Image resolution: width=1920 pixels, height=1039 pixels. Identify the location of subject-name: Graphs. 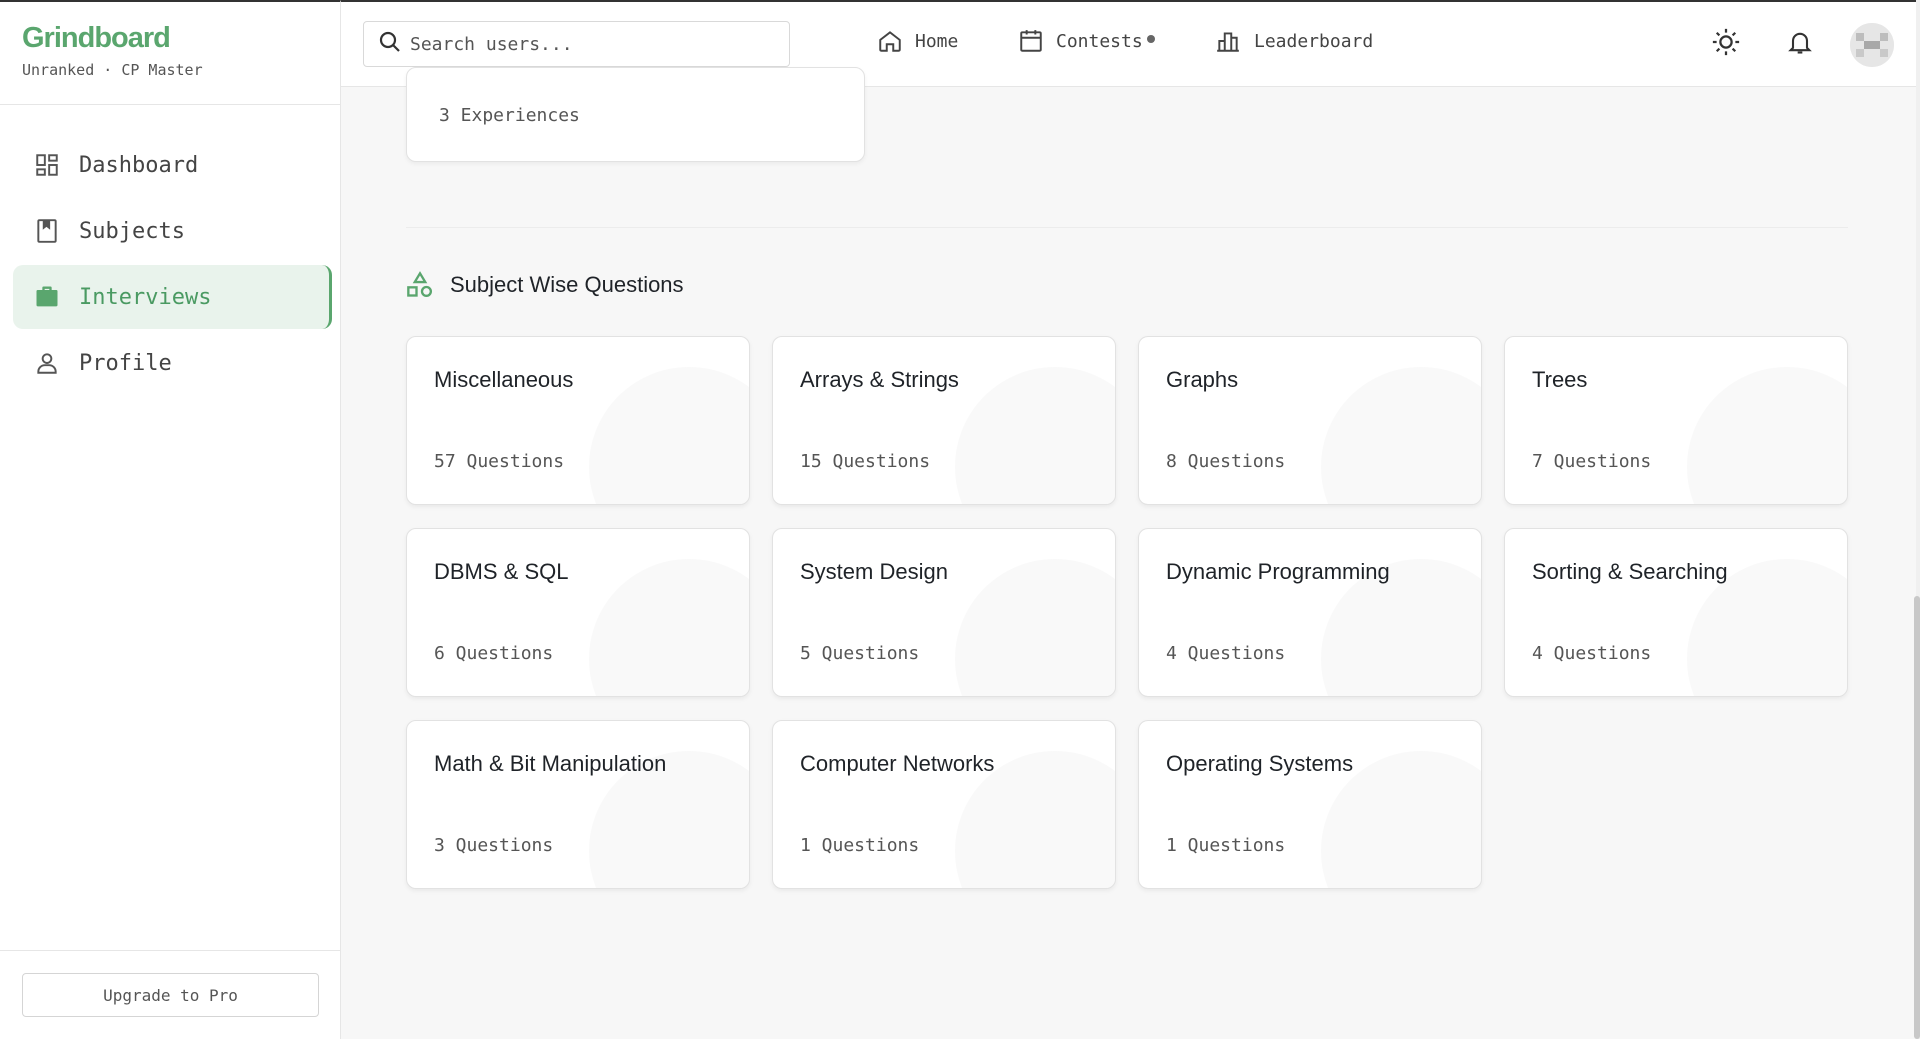
(1202, 379).